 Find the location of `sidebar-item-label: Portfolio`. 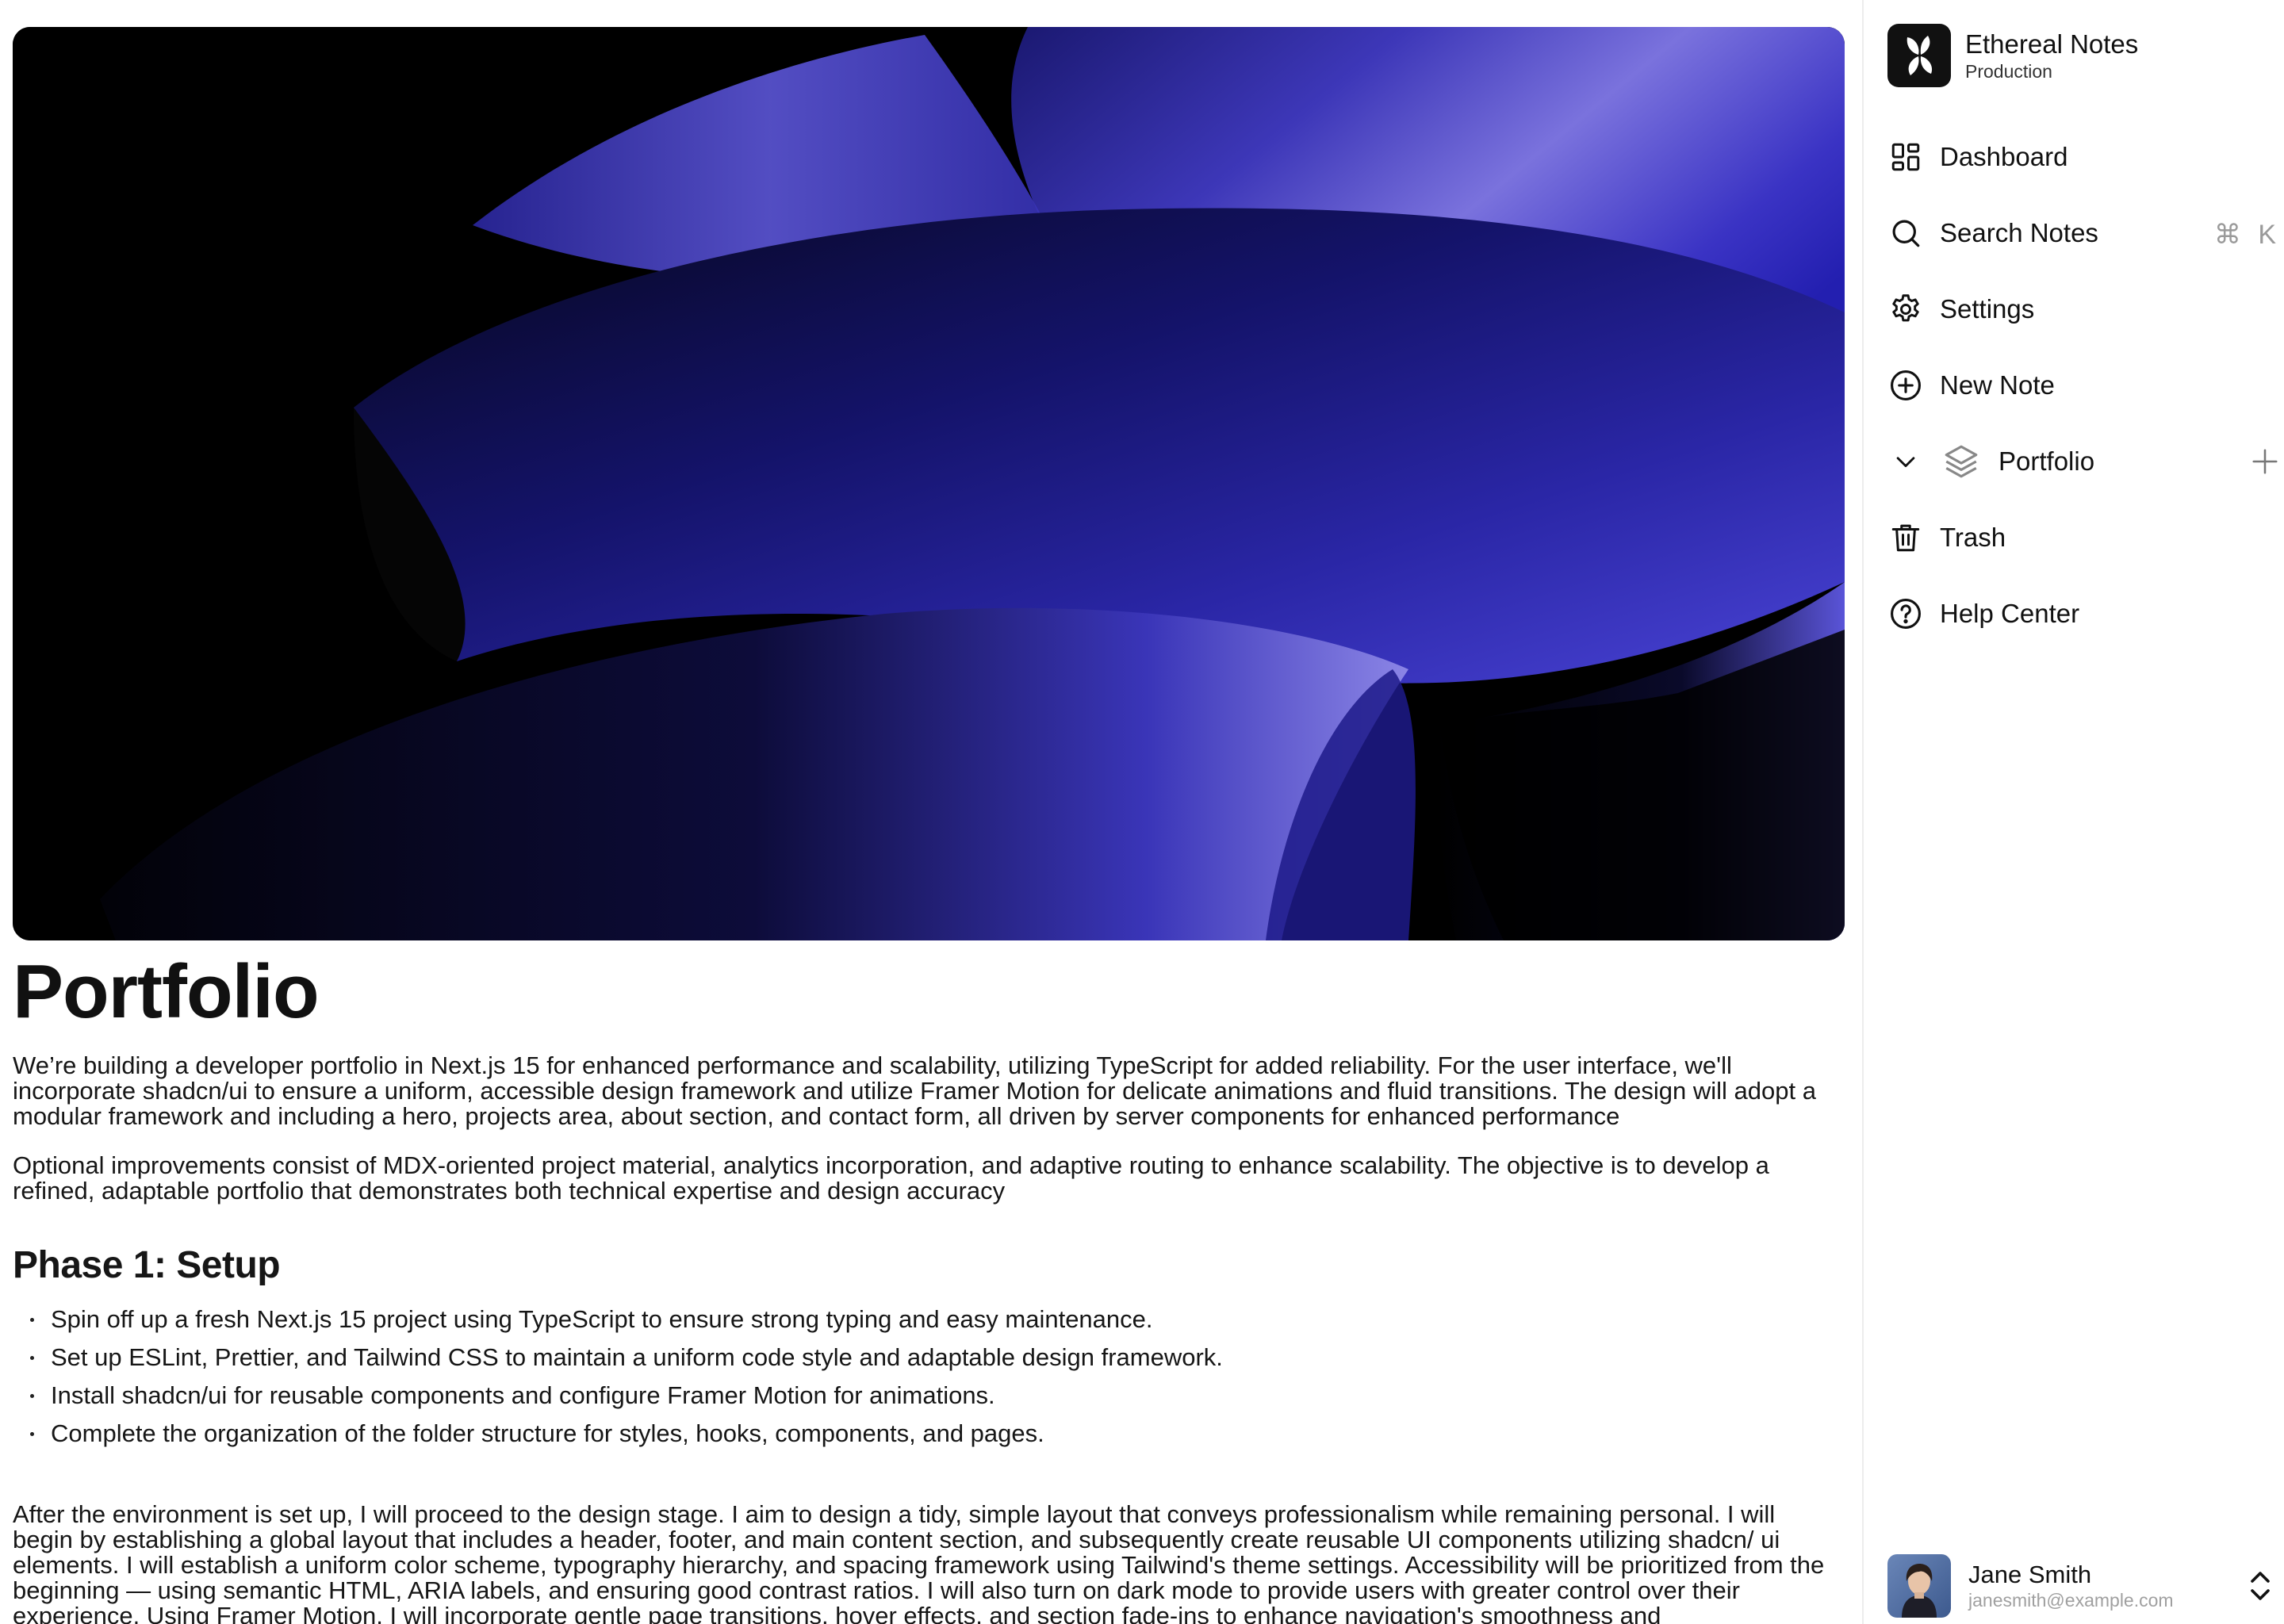

sidebar-item-label: Portfolio is located at coordinates (2046, 461).